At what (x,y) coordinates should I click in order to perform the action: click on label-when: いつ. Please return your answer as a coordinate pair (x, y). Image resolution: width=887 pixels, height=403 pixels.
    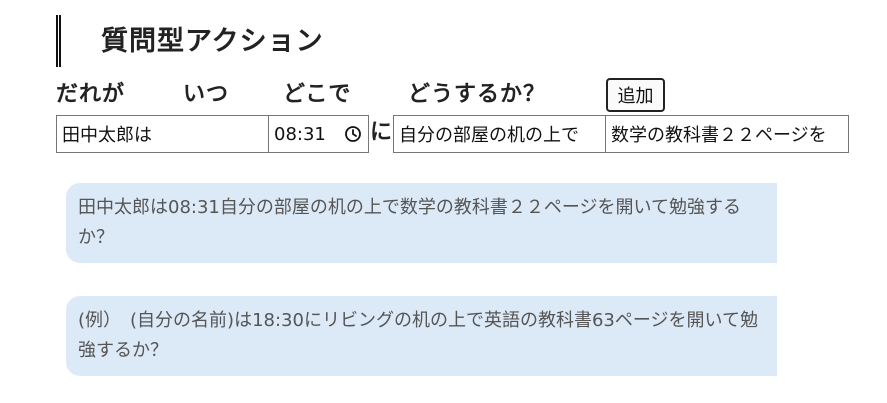
    Looking at the image, I should click on (206, 94).